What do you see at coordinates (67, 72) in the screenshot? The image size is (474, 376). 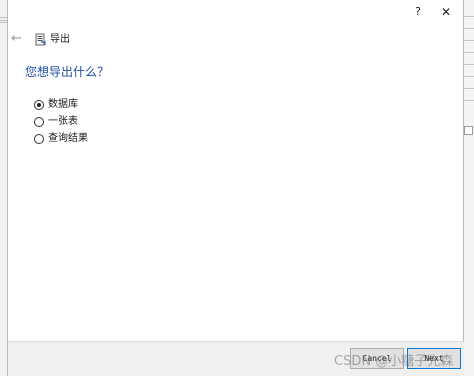 I see `question-heading: 您想导出什么？` at bounding box center [67, 72].